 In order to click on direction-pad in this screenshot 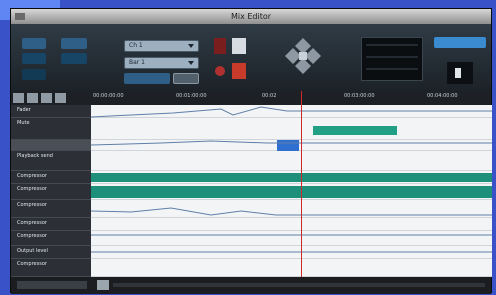, I will do `click(303, 56)`.